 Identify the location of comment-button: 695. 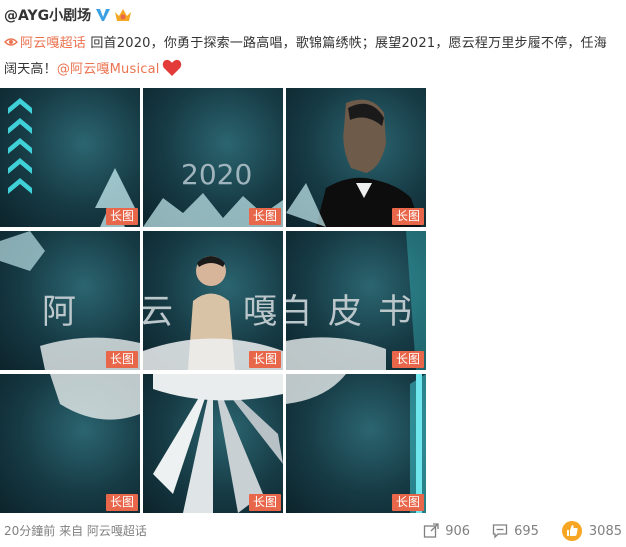
(515, 531).